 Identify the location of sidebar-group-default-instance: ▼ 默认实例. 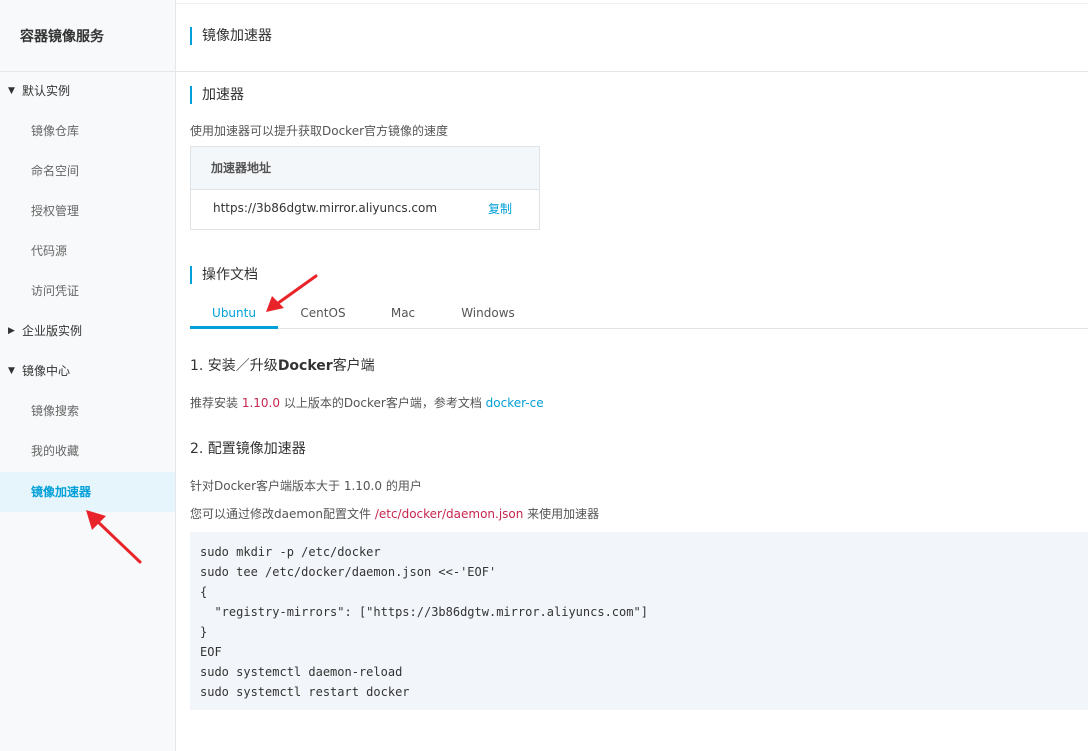
(87, 91).